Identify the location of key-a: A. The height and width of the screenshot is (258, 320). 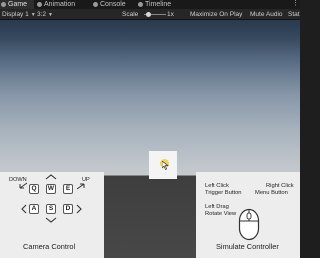
(34, 209).